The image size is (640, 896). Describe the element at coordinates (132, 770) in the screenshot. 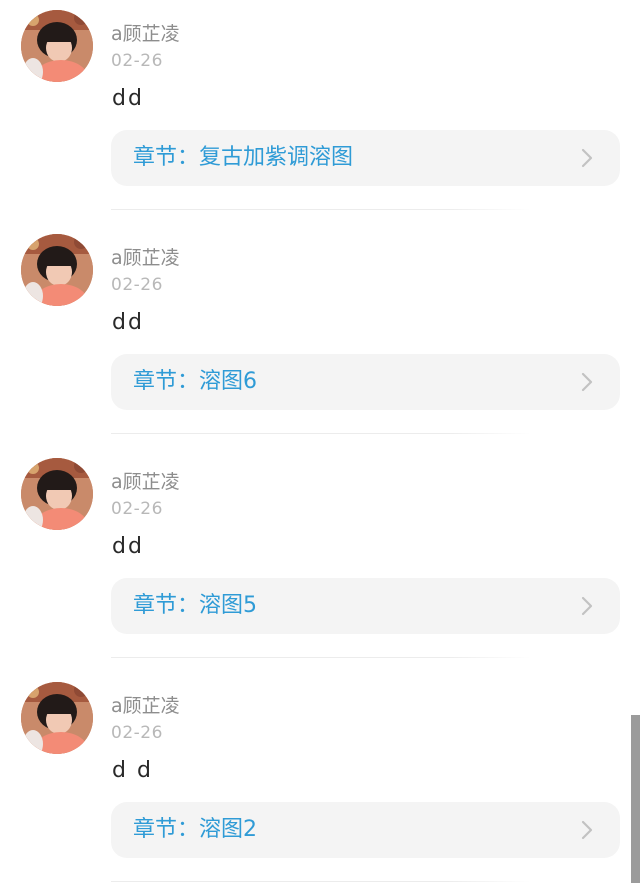

I see `comment-text: d d` at that location.